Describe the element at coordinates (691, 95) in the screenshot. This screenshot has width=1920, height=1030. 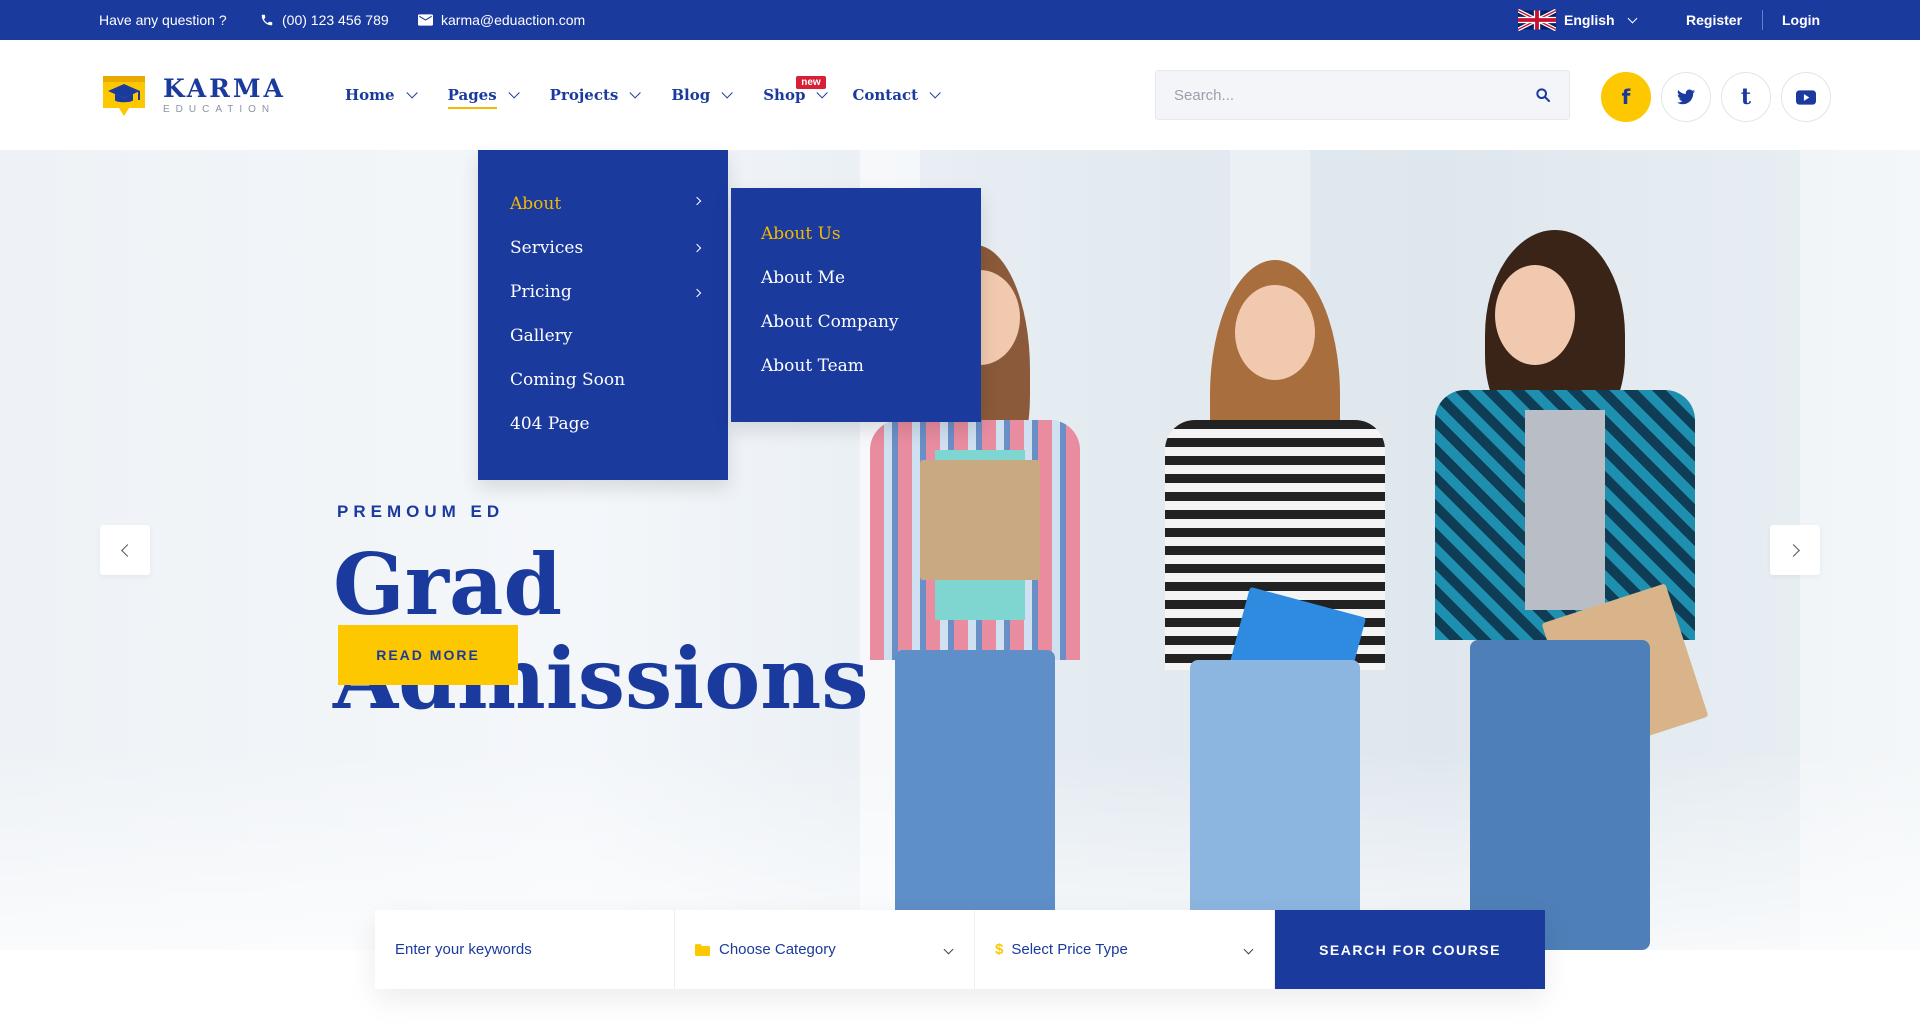
I see `nav-label: Blog` at that location.